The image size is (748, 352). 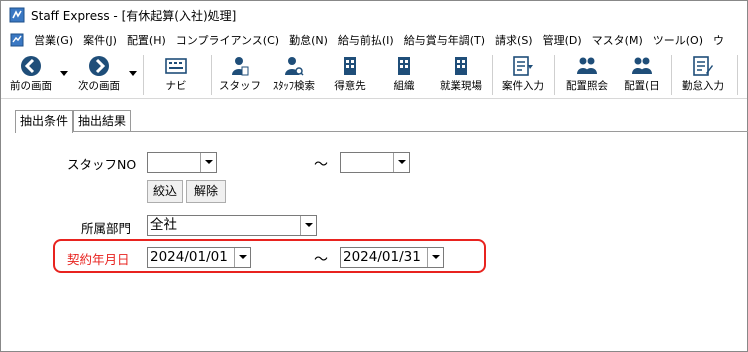 I want to click on staff-search-icon, so click(x=294, y=66).